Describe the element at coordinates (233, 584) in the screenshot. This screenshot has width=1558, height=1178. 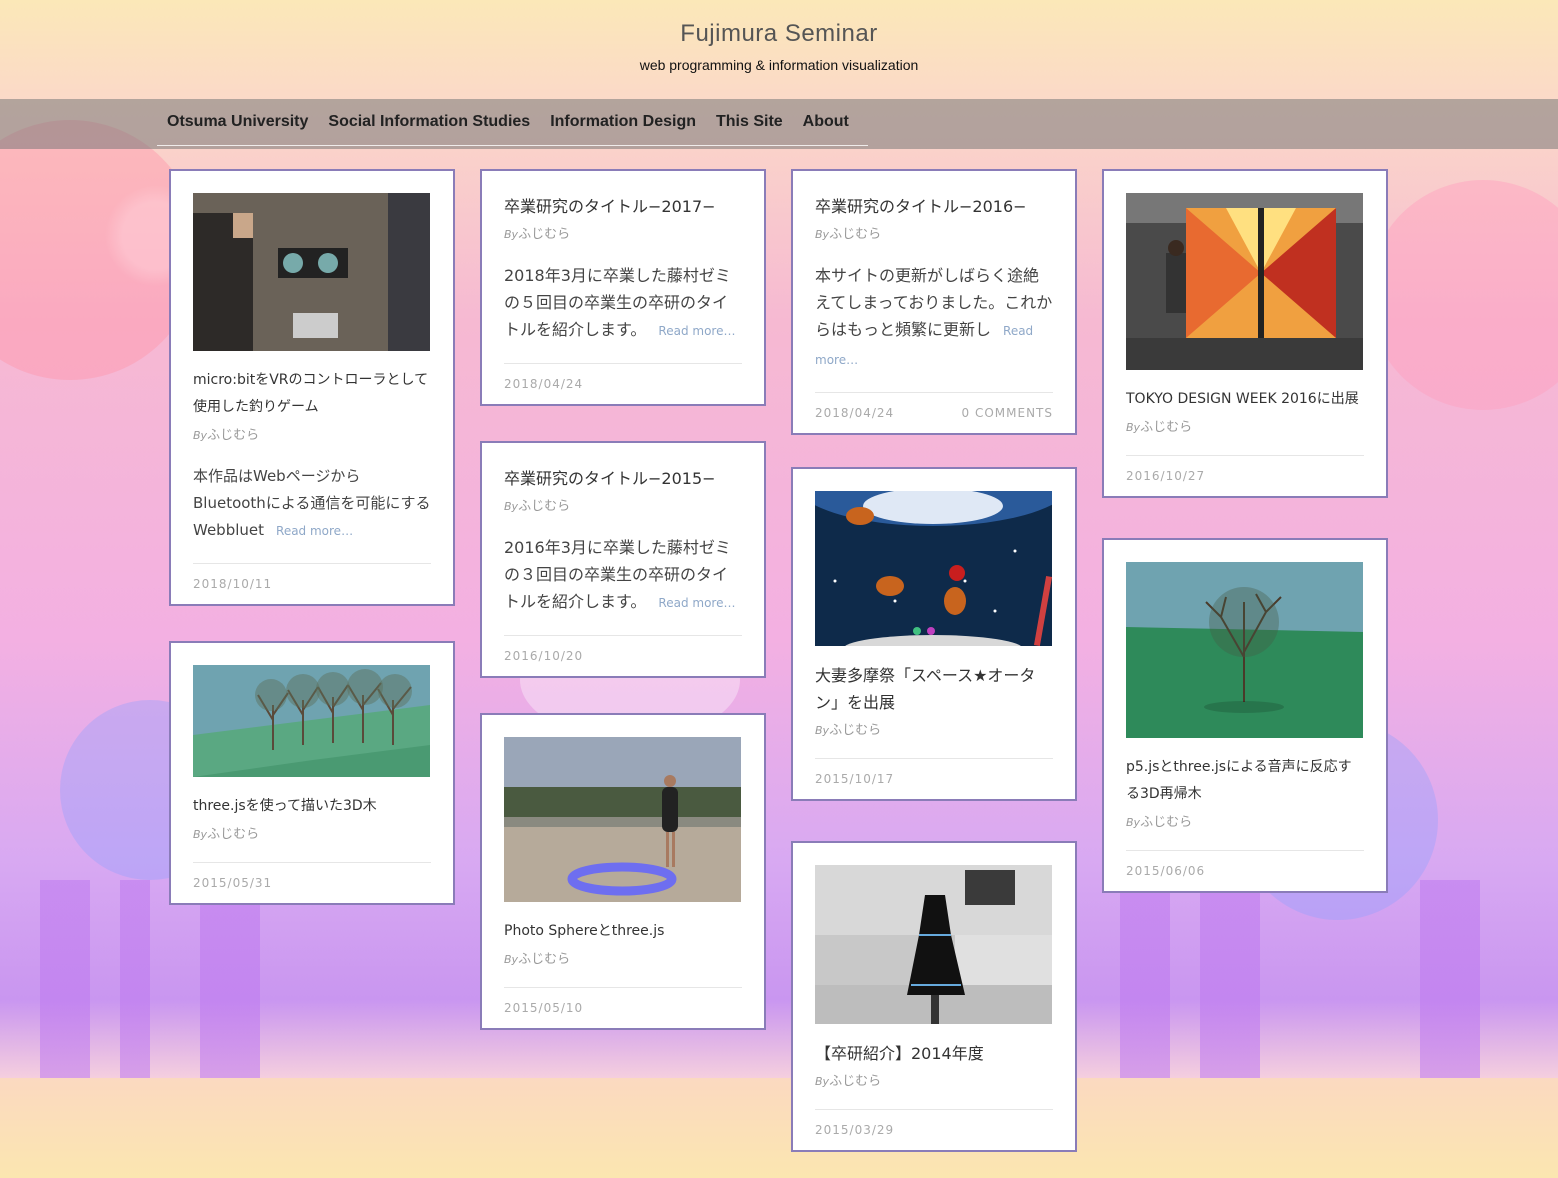
I see `post-date: 2018/10/11` at that location.